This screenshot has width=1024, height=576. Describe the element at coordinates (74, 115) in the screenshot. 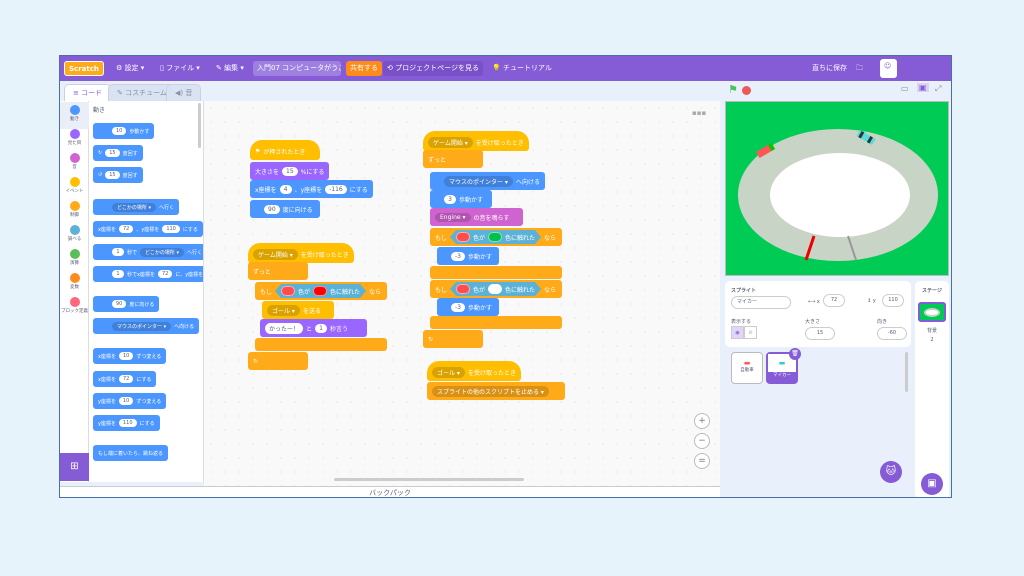

I see `category-0: 動き` at that location.